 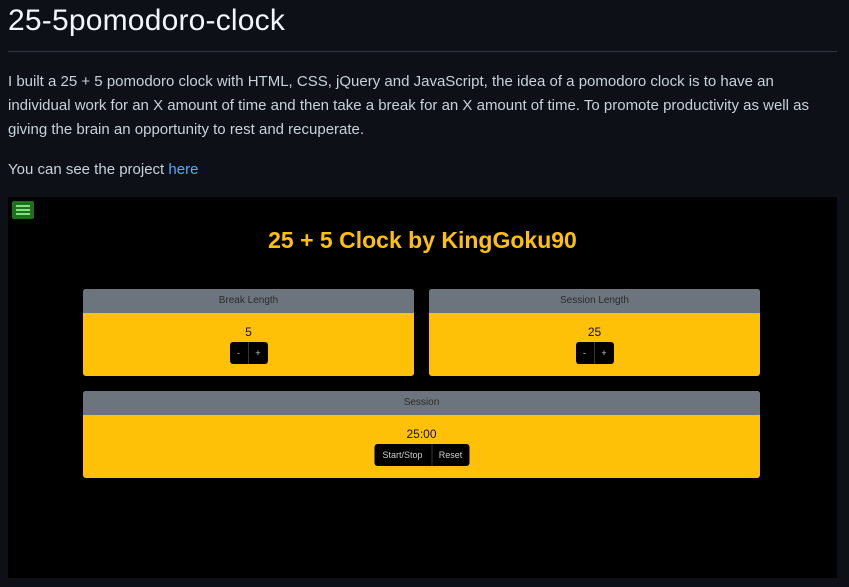 I want to click on see-project-line: You can see the project here, so click(x=103, y=170).